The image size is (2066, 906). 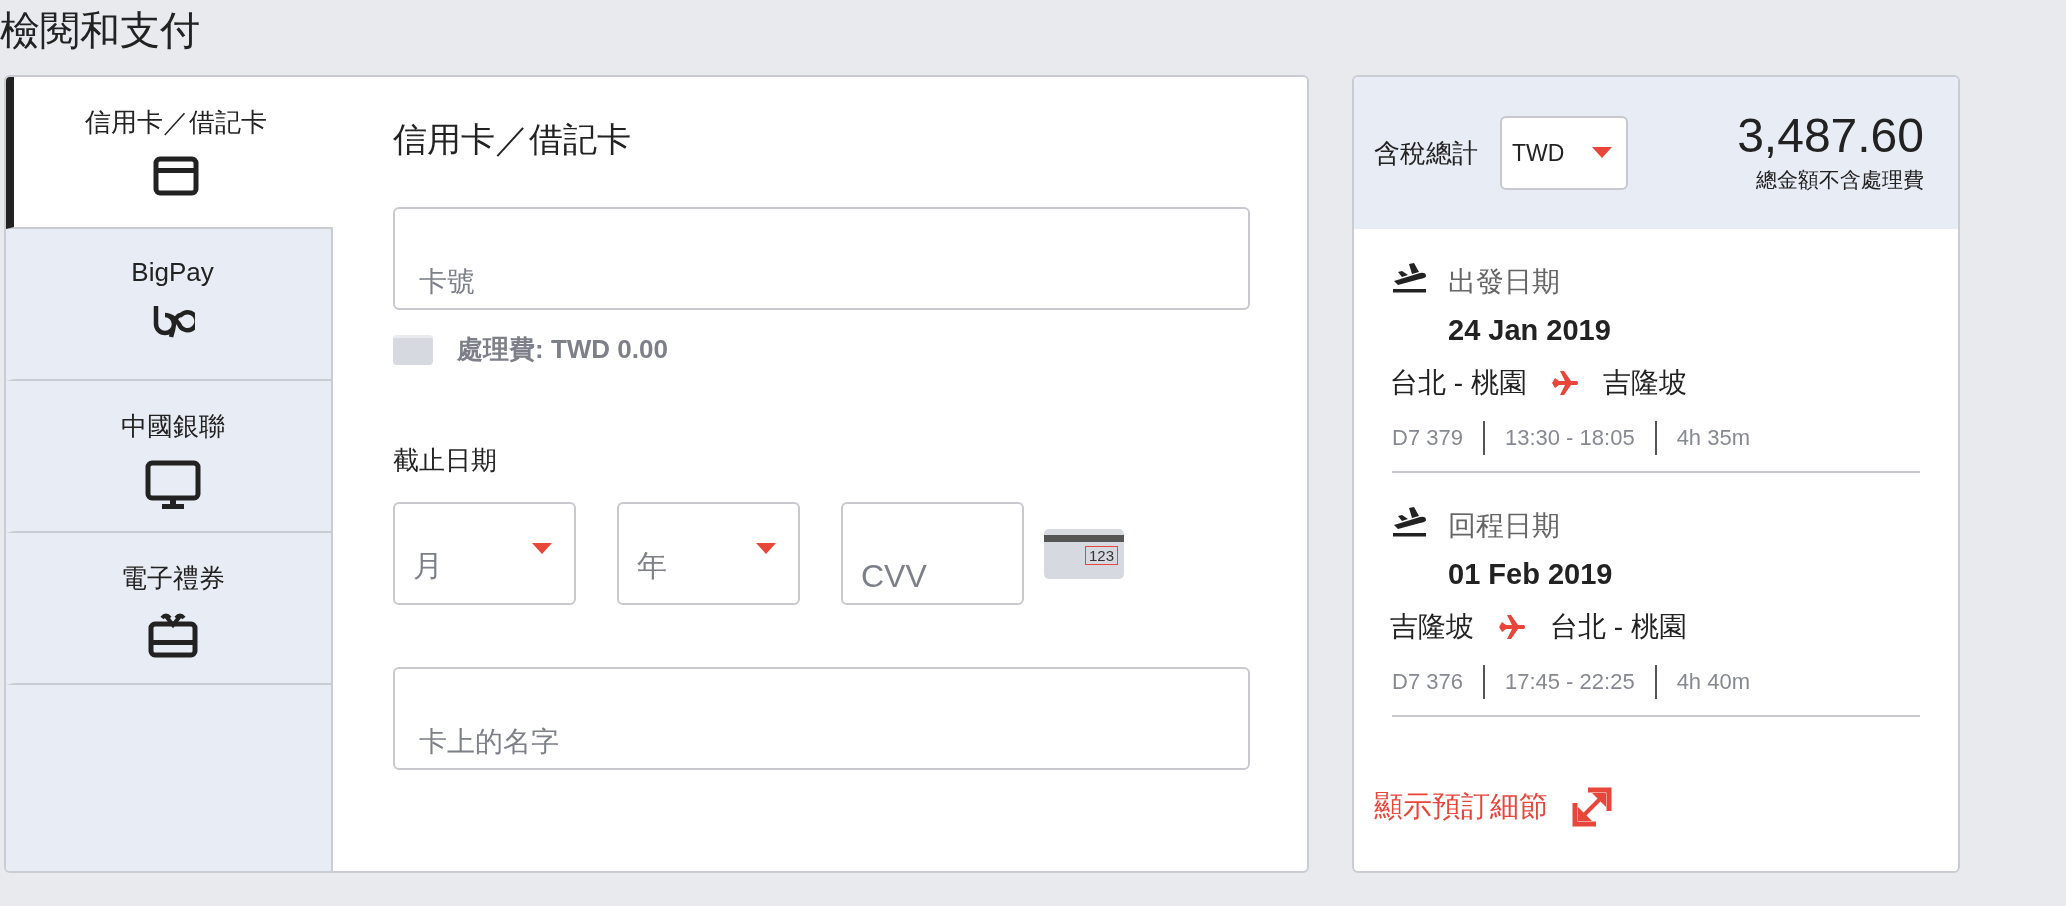 I want to click on cvv-field: CVV, so click(x=932, y=553).